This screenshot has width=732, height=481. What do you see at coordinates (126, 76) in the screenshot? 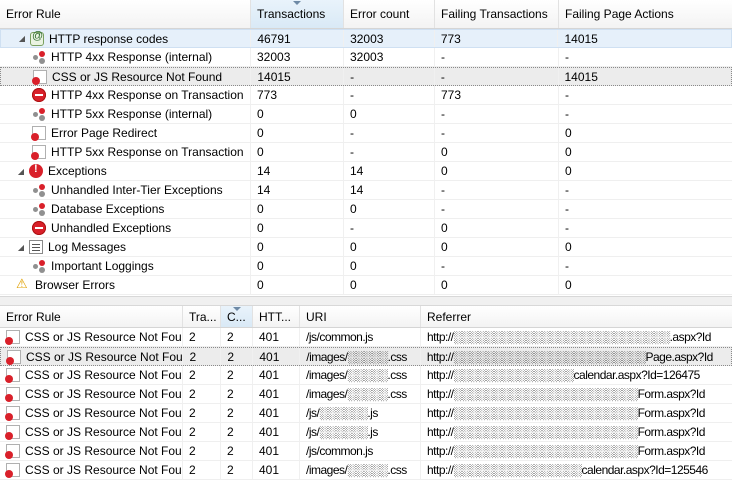
I see `tree-row-name-cell: CSS or JS Resource Not Found` at bounding box center [126, 76].